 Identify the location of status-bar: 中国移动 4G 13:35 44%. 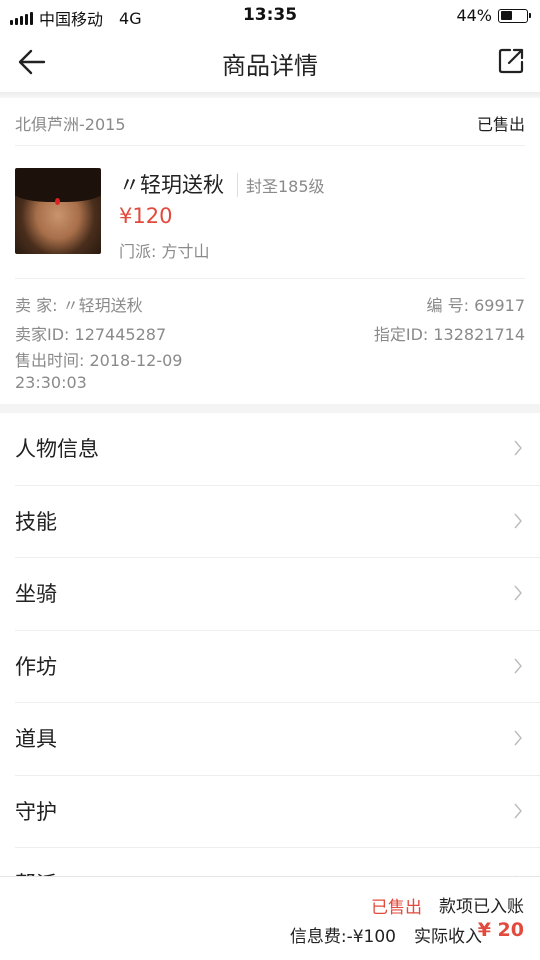
(270, 16).